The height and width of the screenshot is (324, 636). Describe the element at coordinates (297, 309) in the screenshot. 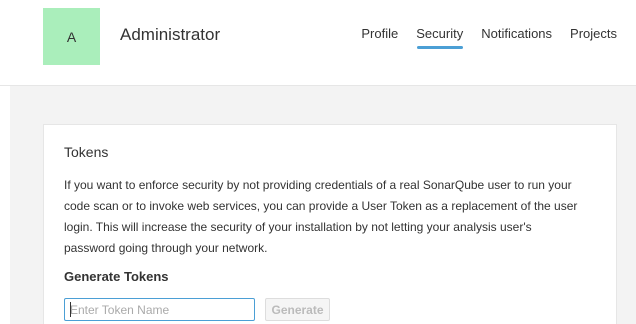

I see `generate-button: Generate` at that location.